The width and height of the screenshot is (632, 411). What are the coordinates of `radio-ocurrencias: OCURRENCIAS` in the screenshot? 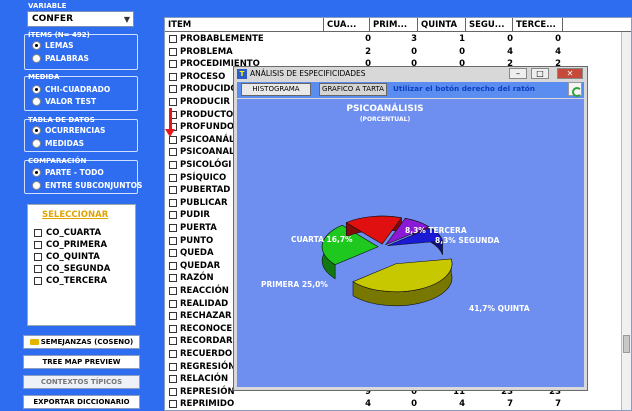 It's located at (68, 130).